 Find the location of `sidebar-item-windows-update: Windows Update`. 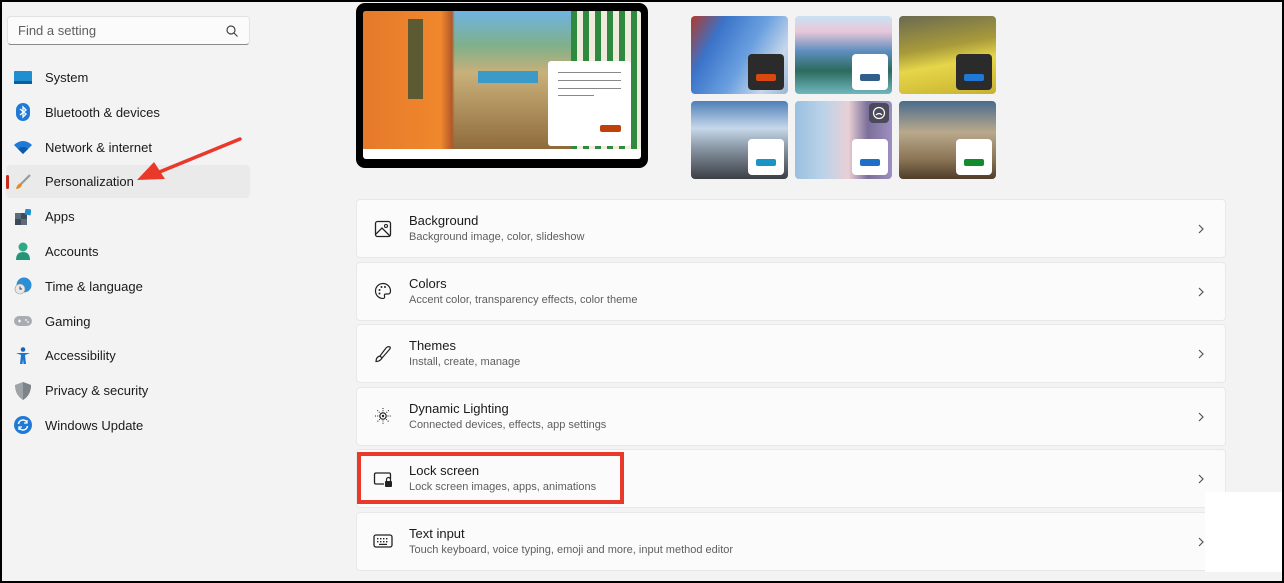

sidebar-item-windows-update: Windows Update is located at coordinates (128, 425).